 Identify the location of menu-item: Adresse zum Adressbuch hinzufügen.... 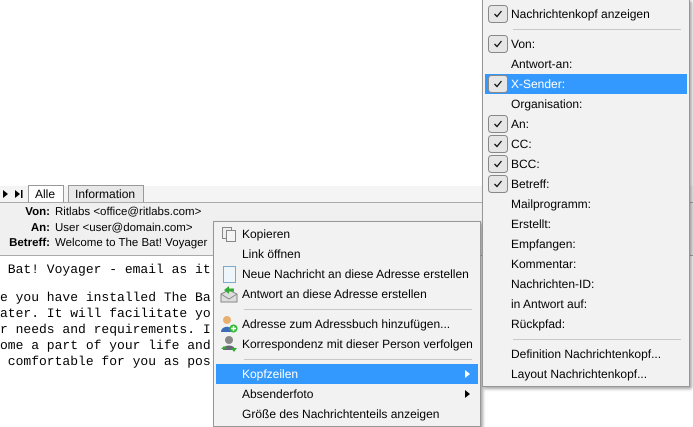
(347, 324).